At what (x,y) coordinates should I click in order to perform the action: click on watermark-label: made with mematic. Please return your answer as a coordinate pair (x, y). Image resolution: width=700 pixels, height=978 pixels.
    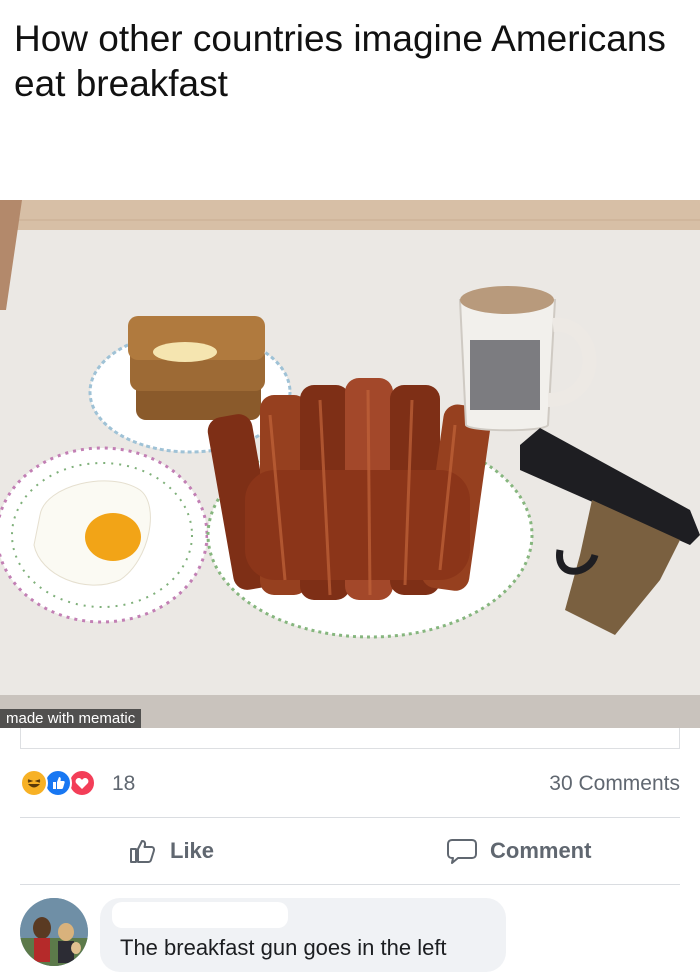
    Looking at the image, I should click on (71, 718).